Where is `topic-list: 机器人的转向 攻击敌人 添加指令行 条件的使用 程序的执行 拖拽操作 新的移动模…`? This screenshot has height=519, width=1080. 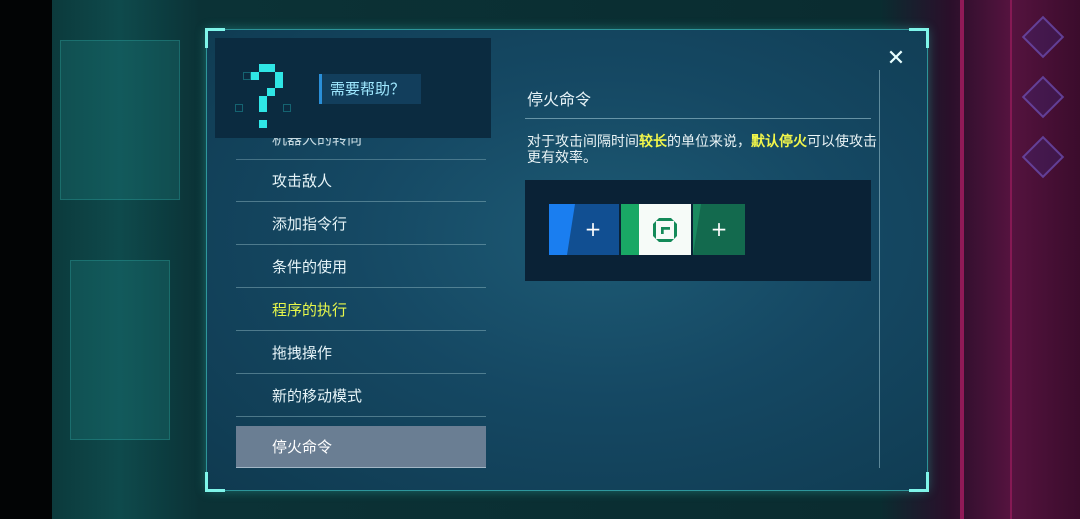
topic-list: 机器人的转向 攻击敌人 添加指令行 条件的使用 程序的执行 拖拽操作 新的移动模… is located at coordinates (361, 303).